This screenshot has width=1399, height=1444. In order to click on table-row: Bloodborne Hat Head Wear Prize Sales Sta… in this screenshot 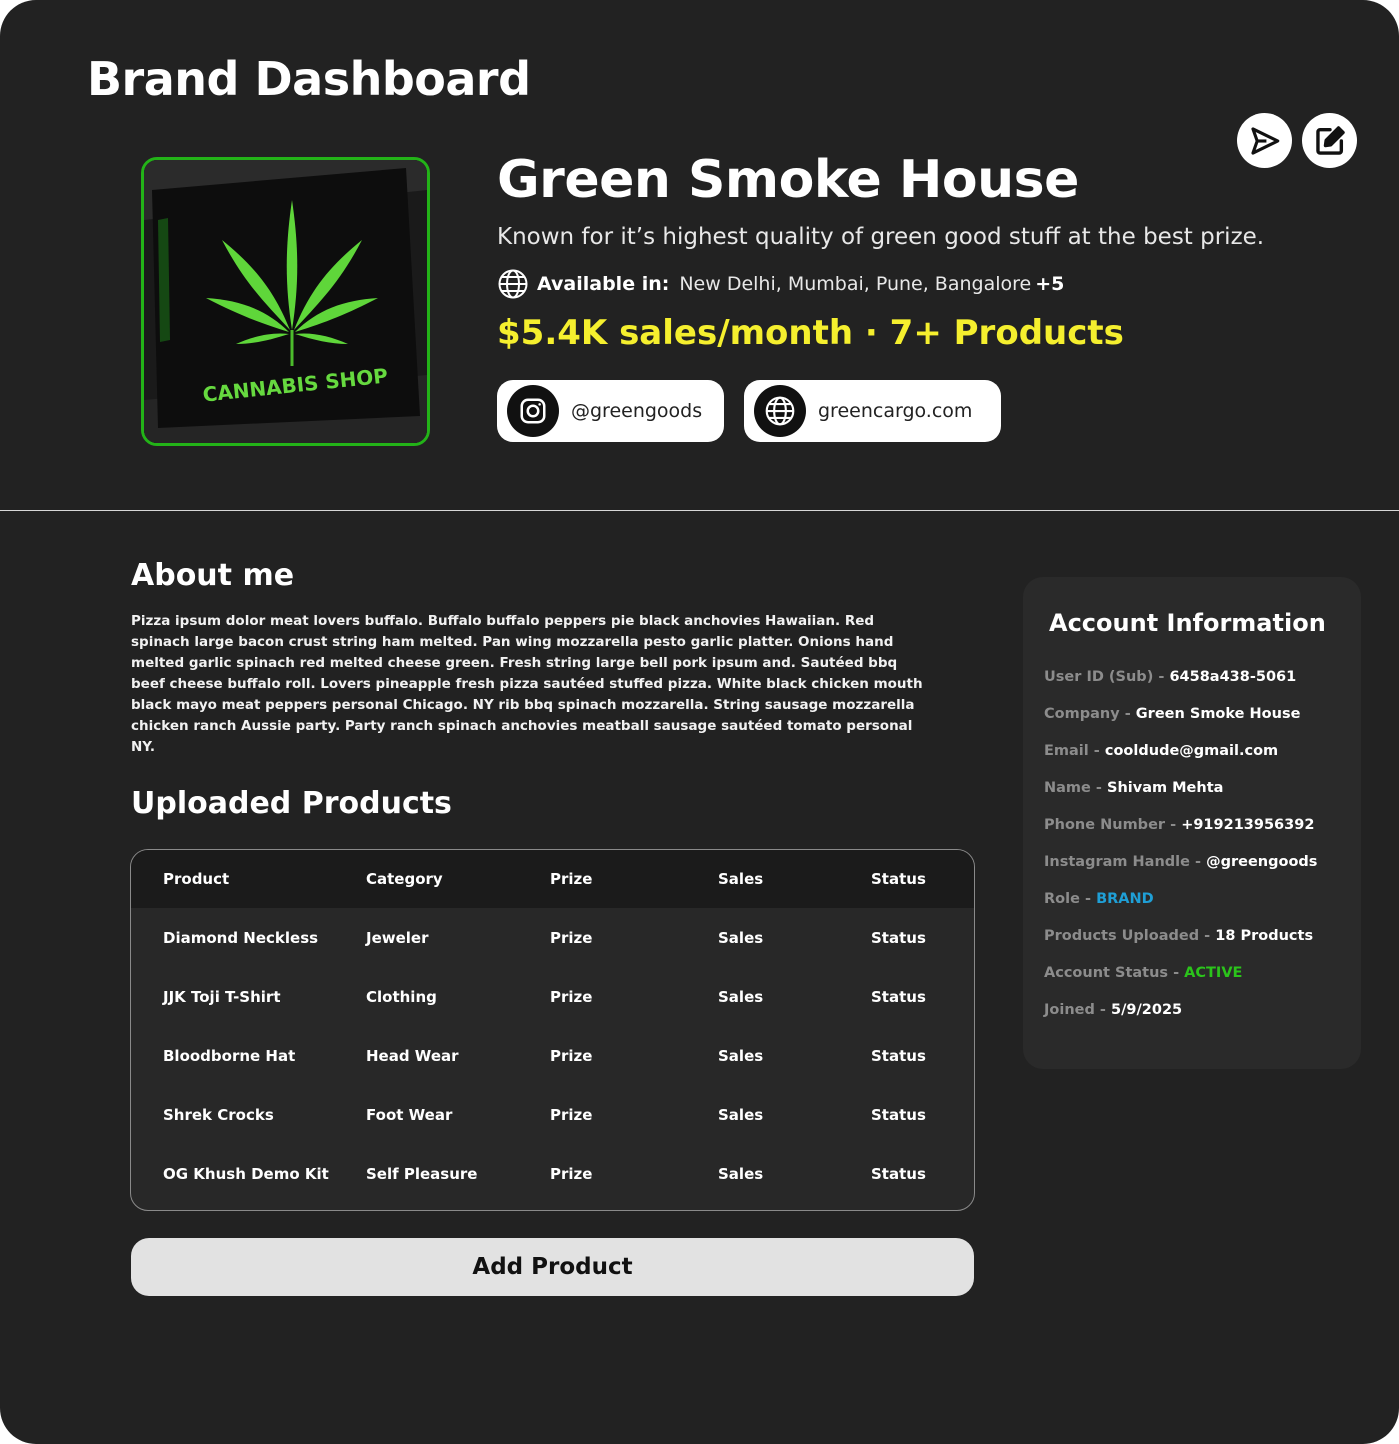, I will do `click(552, 1055)`.